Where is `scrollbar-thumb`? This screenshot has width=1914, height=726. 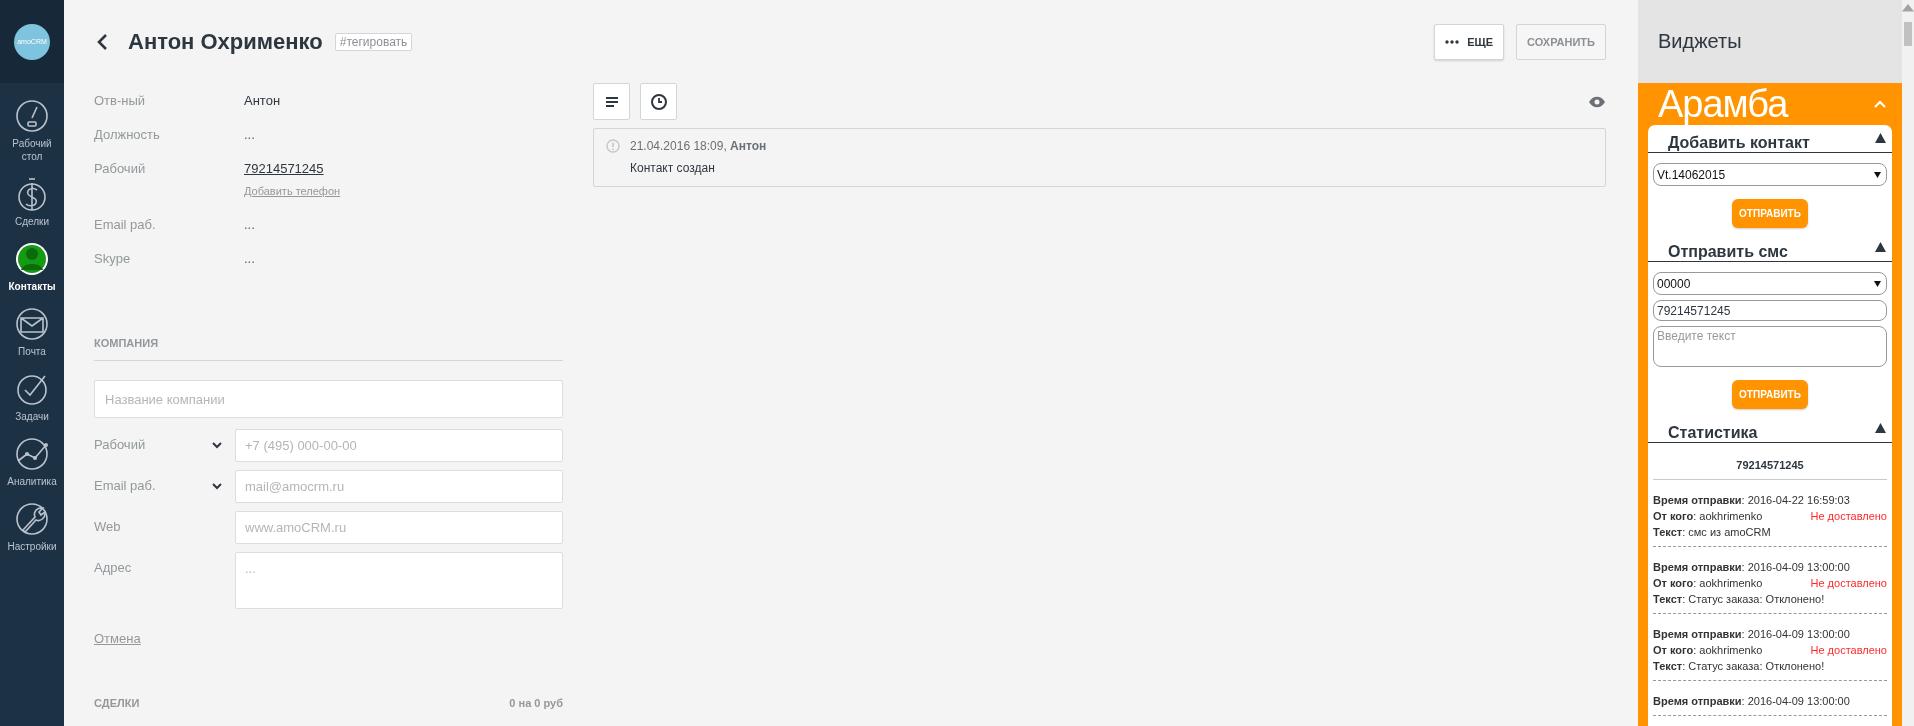
scrollbar-thumb is located at coordinates (1908, 33).